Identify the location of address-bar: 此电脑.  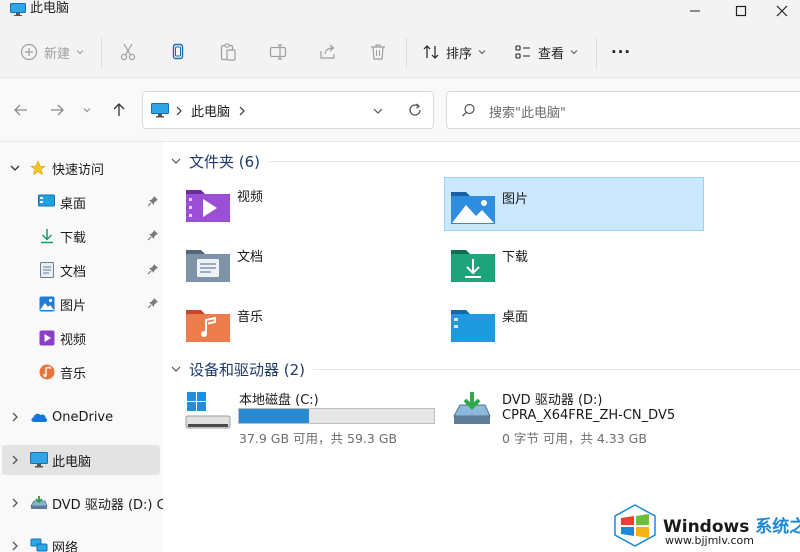
(288, 110).